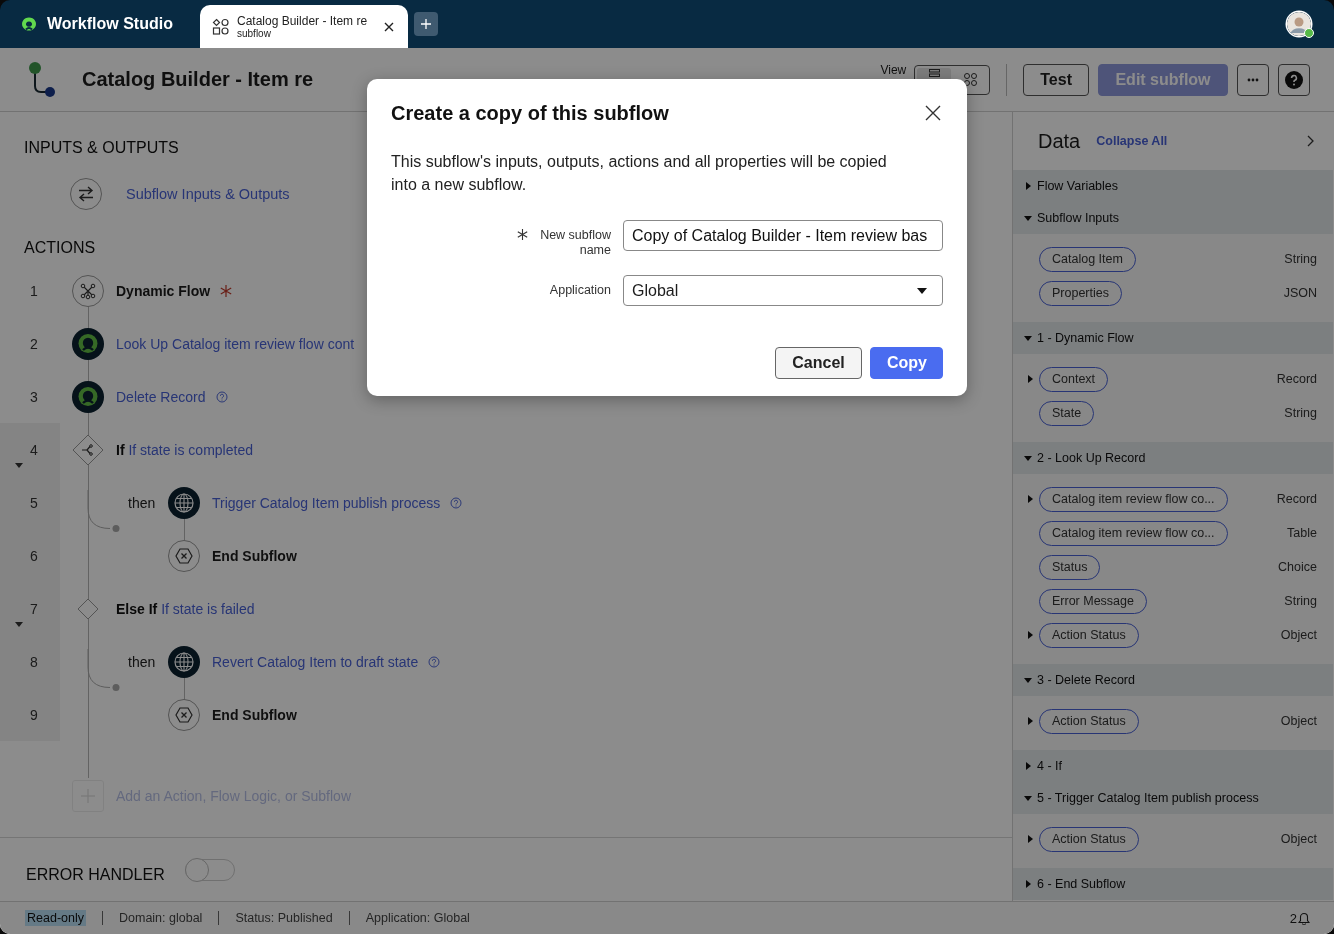 The image size is (1334, 934). I want to click on chevron-right-icon, so click(1311, 141).